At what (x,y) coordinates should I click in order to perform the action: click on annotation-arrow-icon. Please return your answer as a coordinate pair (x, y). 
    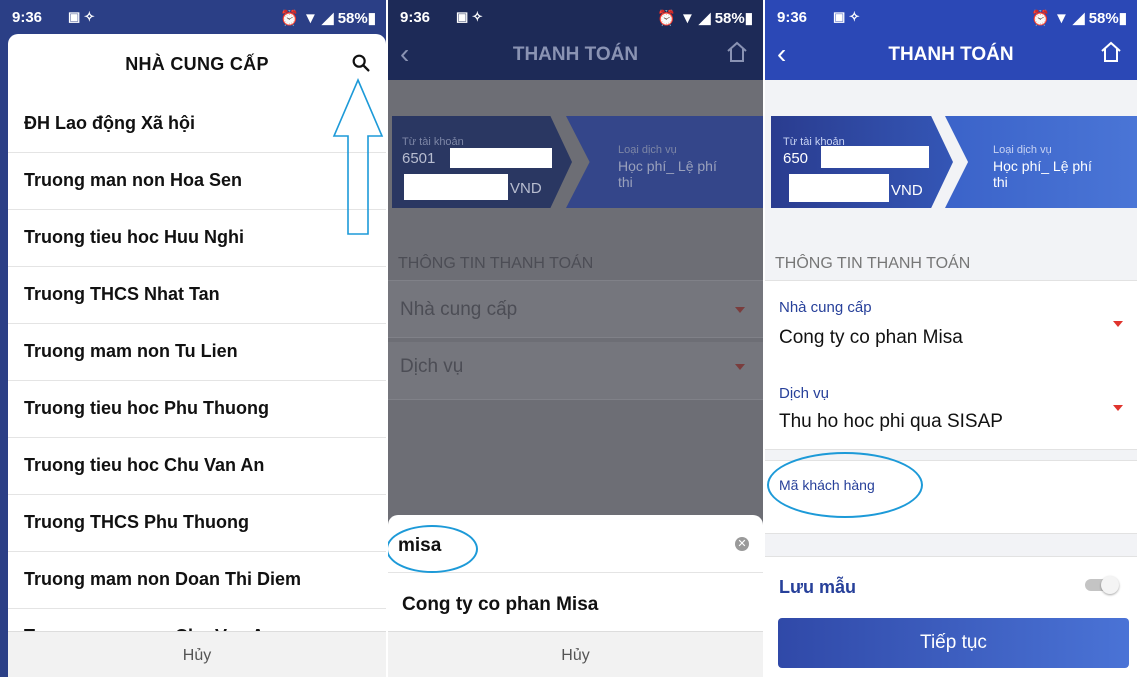
    Looking at the image, I should click on (358, 156).